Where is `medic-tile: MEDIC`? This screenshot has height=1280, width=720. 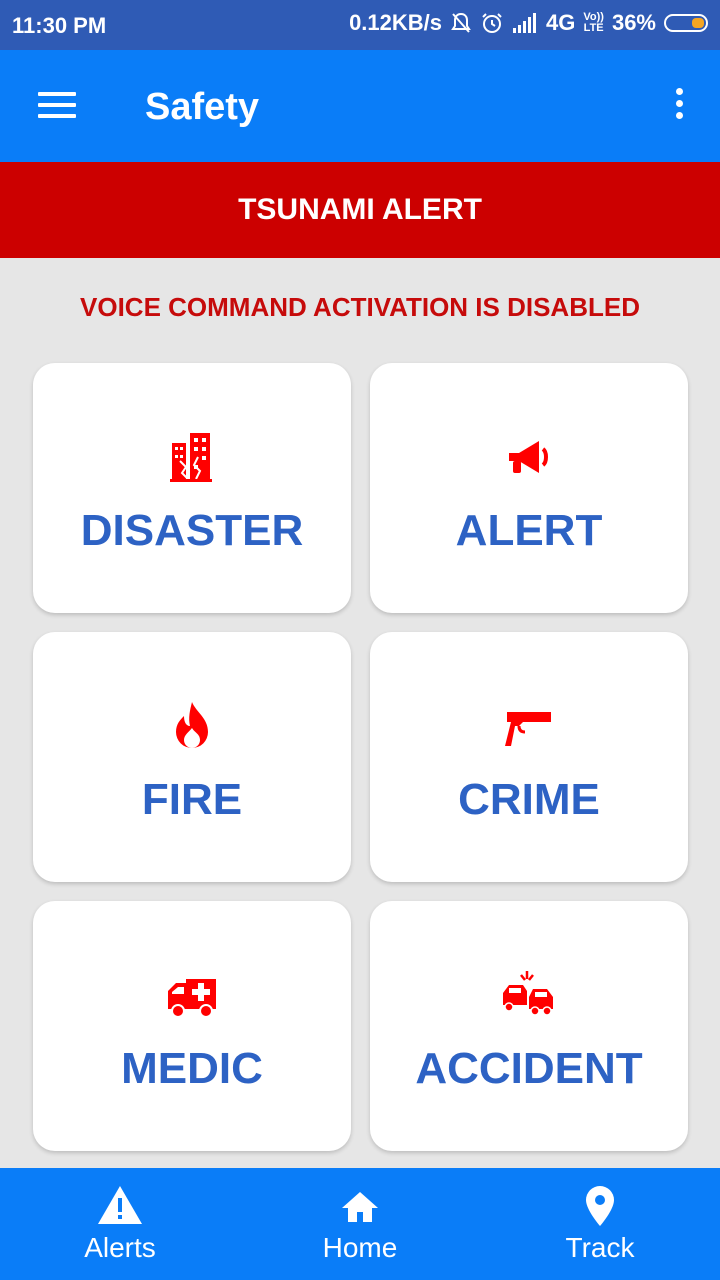
medic-tile: MEDIC is located at coordinates (192, 1026).